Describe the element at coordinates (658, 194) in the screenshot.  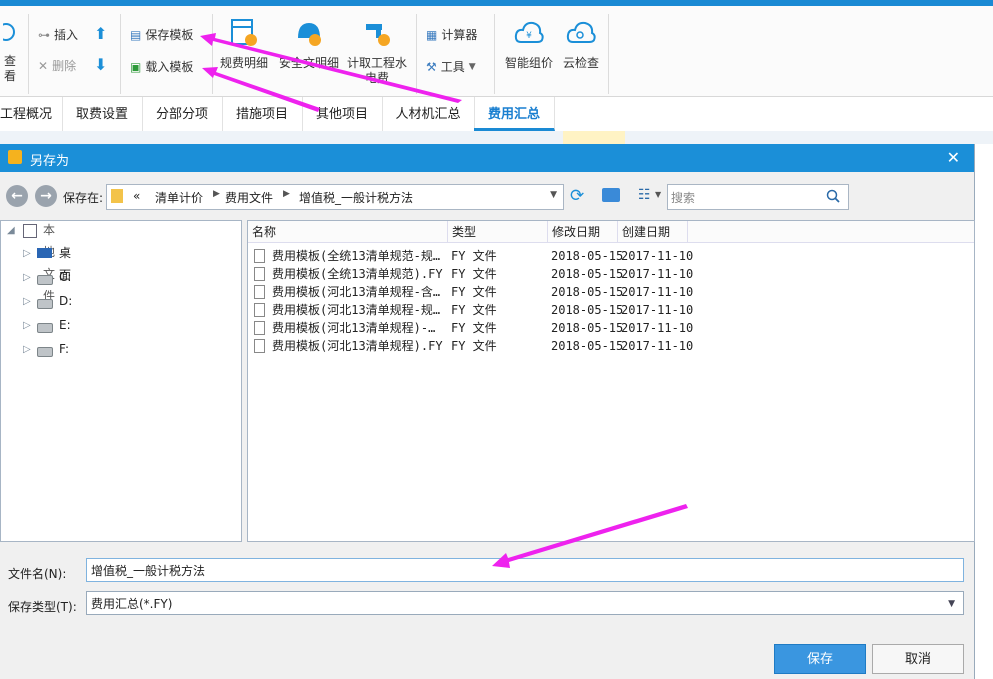
I see `view-dropdown-icon: ▼` at that location.